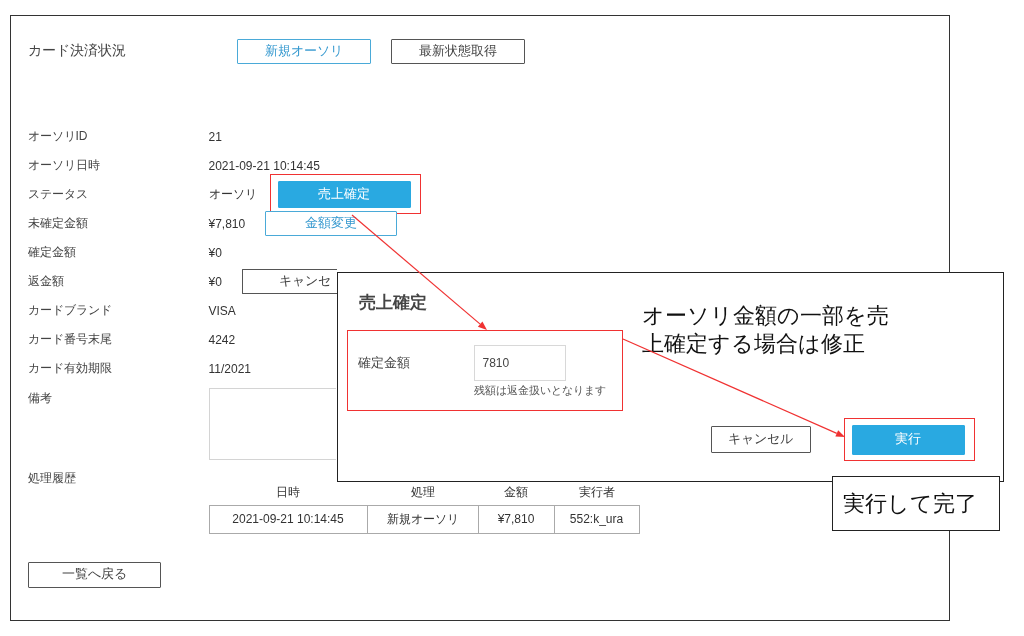  Describe the element at coordinates (288, 494) in the screenshot. I see `column-header: 日時` at that location.